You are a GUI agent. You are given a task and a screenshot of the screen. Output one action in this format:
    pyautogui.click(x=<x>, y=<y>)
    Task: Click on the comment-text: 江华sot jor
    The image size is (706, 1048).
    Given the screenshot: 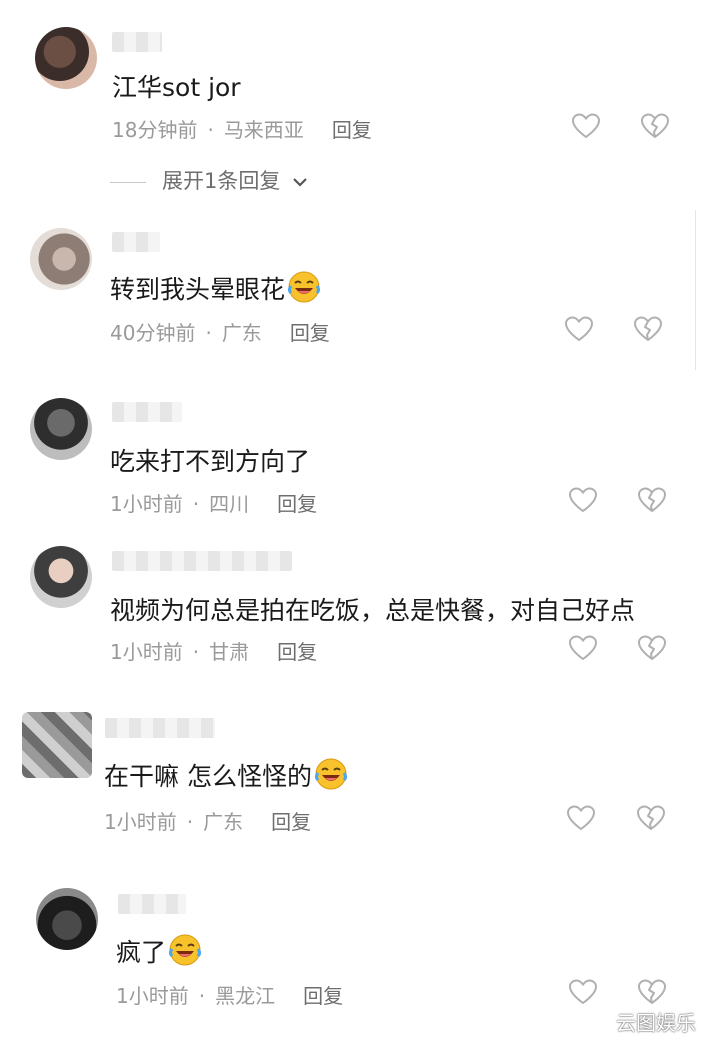 What is the action you would take?
    pyautogui.click(x=176, y=87)
    